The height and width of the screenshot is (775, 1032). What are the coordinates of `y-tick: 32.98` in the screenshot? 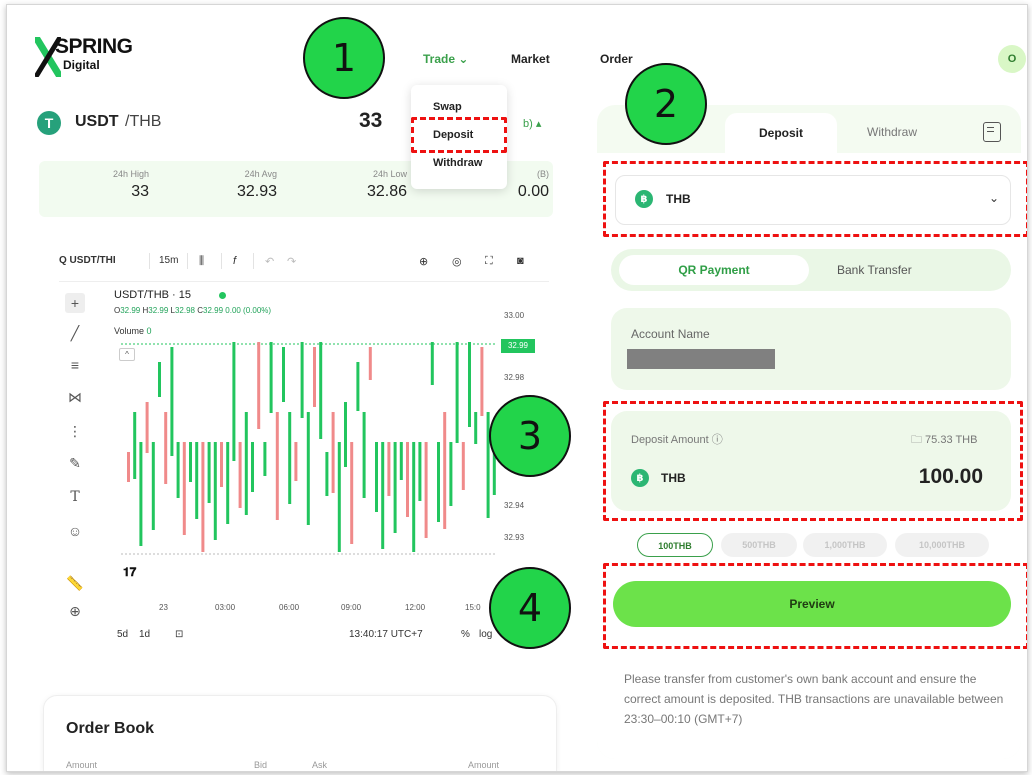 It's located at (514, 377).